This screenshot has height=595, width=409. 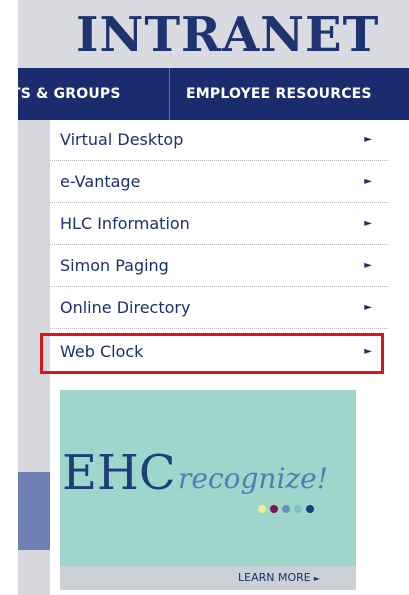 I want to click on main-nav-bar: TS & GROUPS EMPLOYEE RESOURCES, so click(x=213, y=94).